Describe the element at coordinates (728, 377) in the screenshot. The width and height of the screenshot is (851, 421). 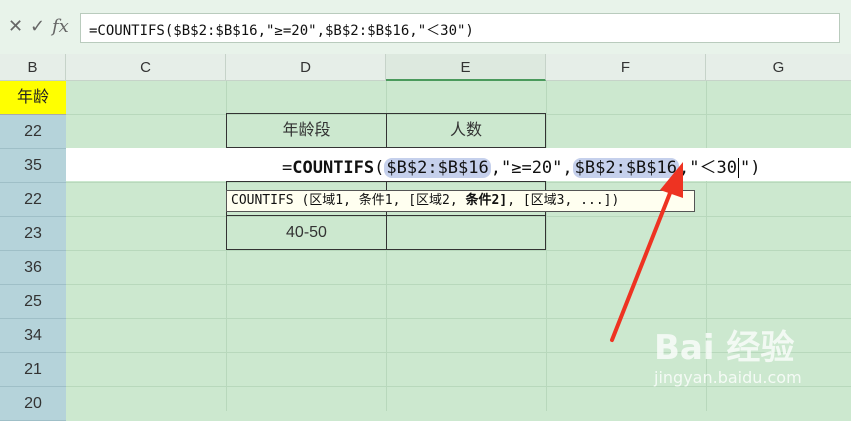
I see `watermark-url: jingyan.baidu.com` at that location.